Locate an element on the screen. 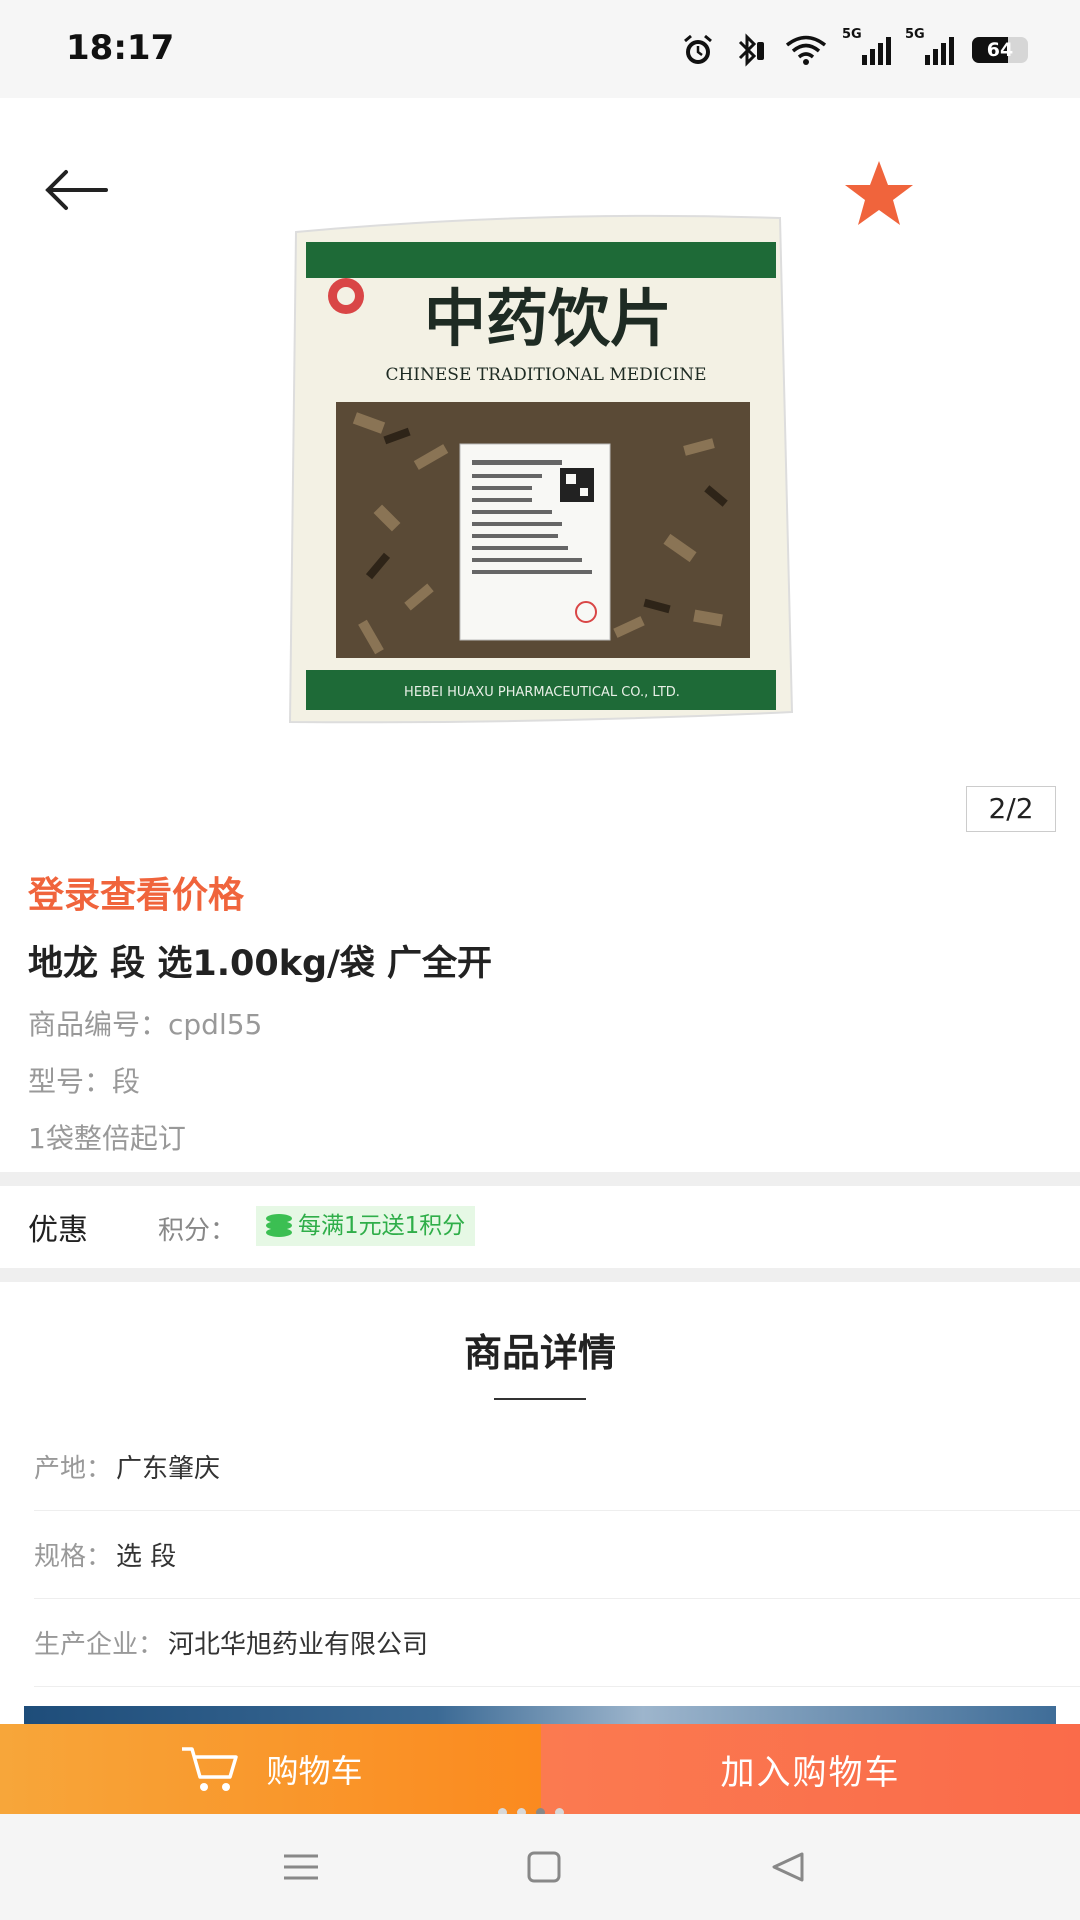  battery-percent: 64 is located at coordinates (1000, 50).